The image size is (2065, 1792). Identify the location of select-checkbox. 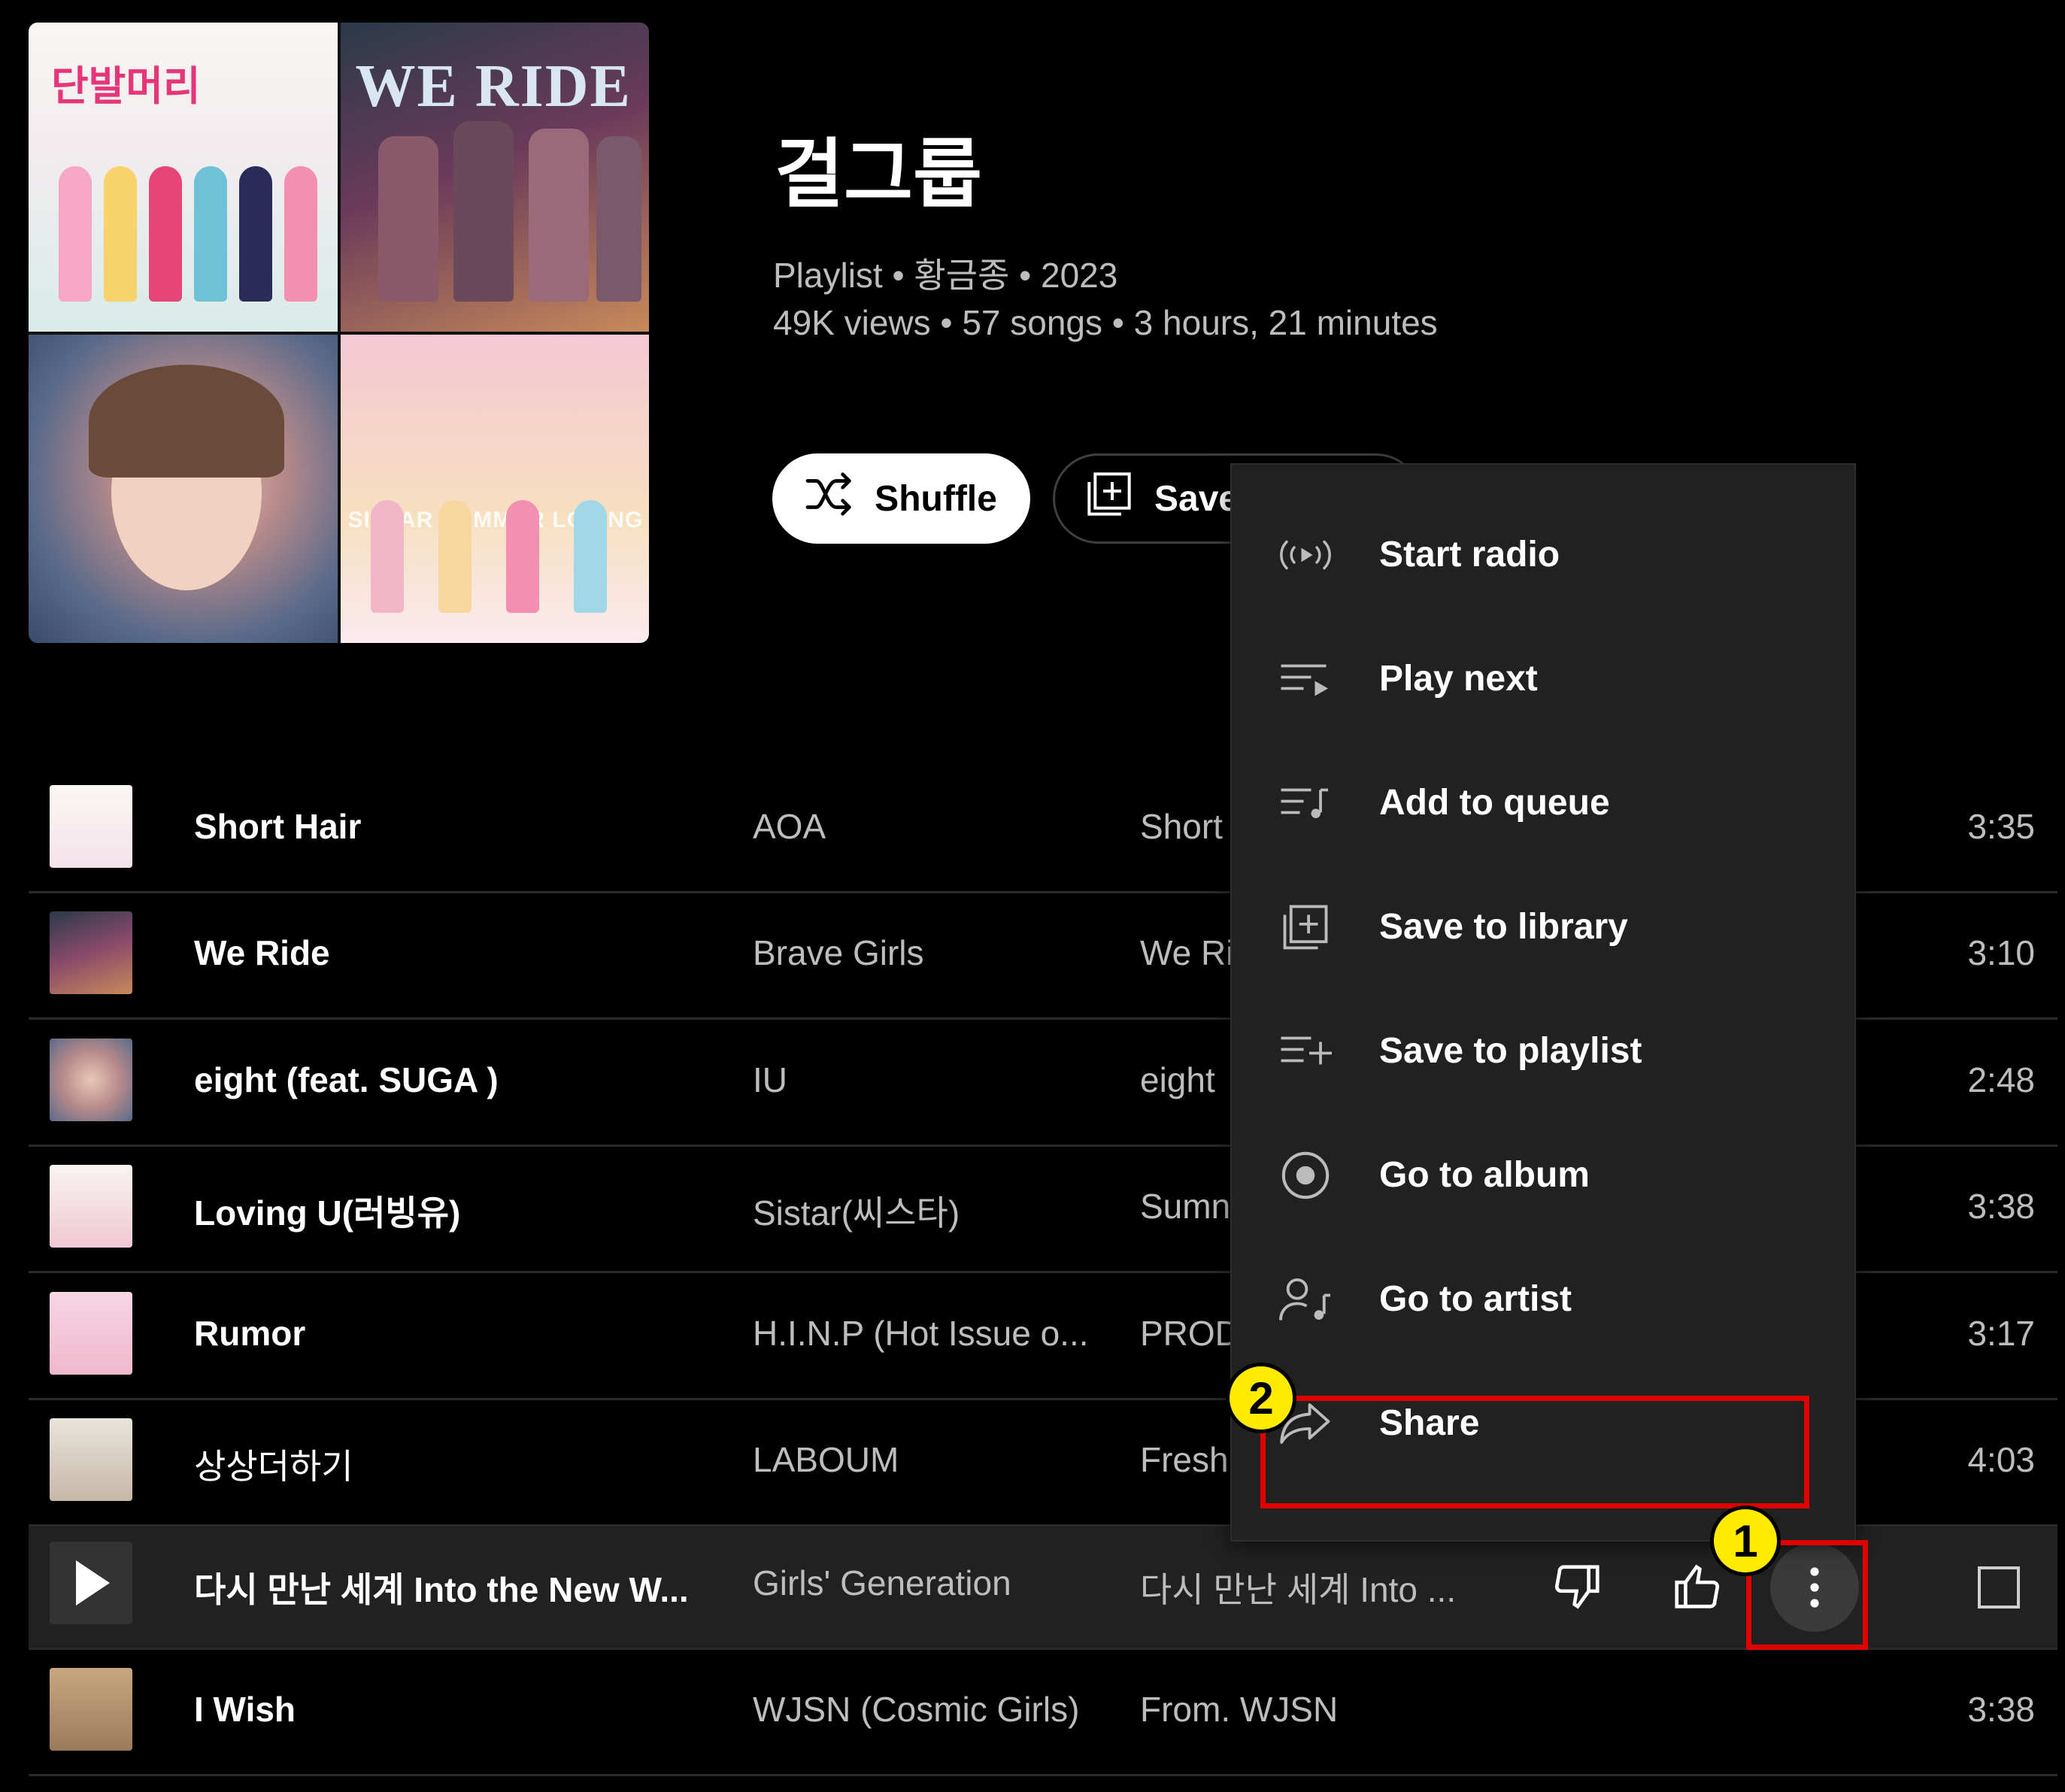
(1999, 1587).